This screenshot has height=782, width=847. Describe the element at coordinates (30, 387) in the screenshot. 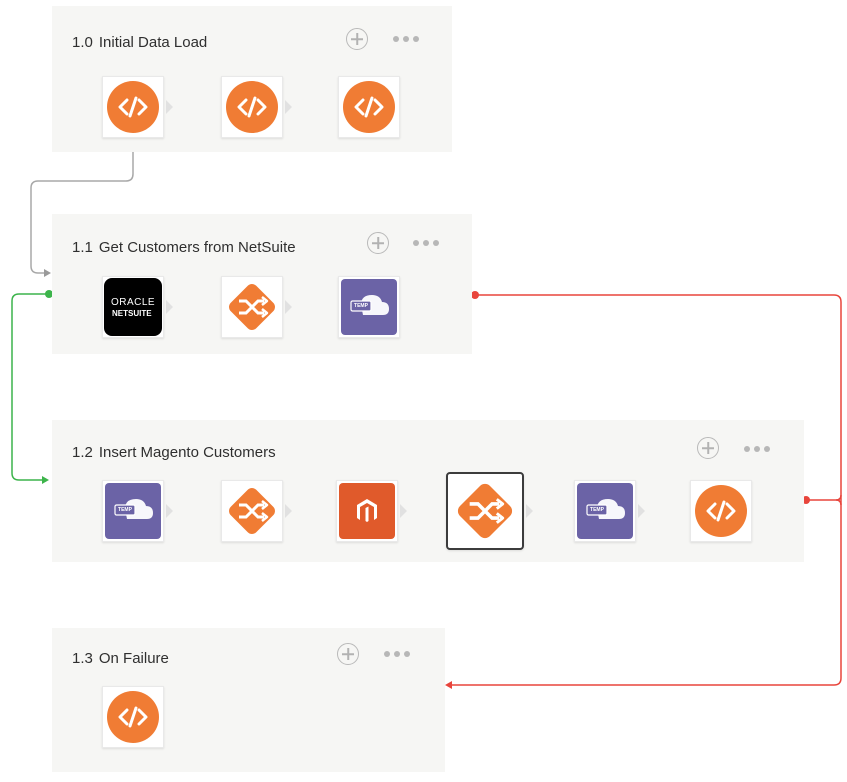

I see `success-connector` at that location.